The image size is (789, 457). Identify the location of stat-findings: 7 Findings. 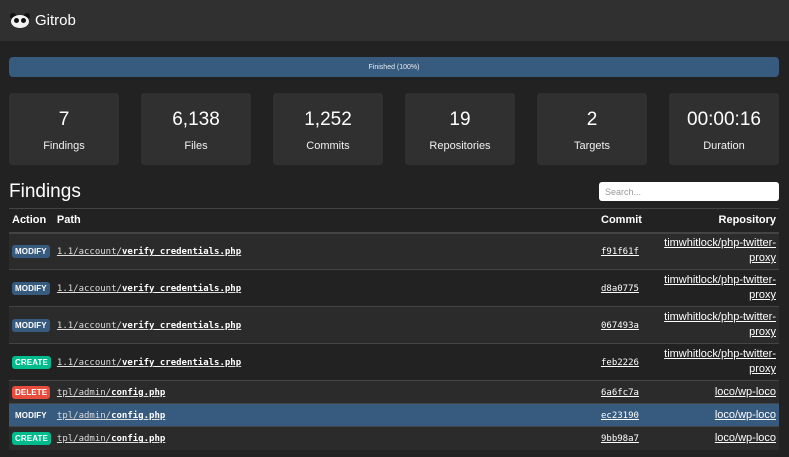
(64, 129).